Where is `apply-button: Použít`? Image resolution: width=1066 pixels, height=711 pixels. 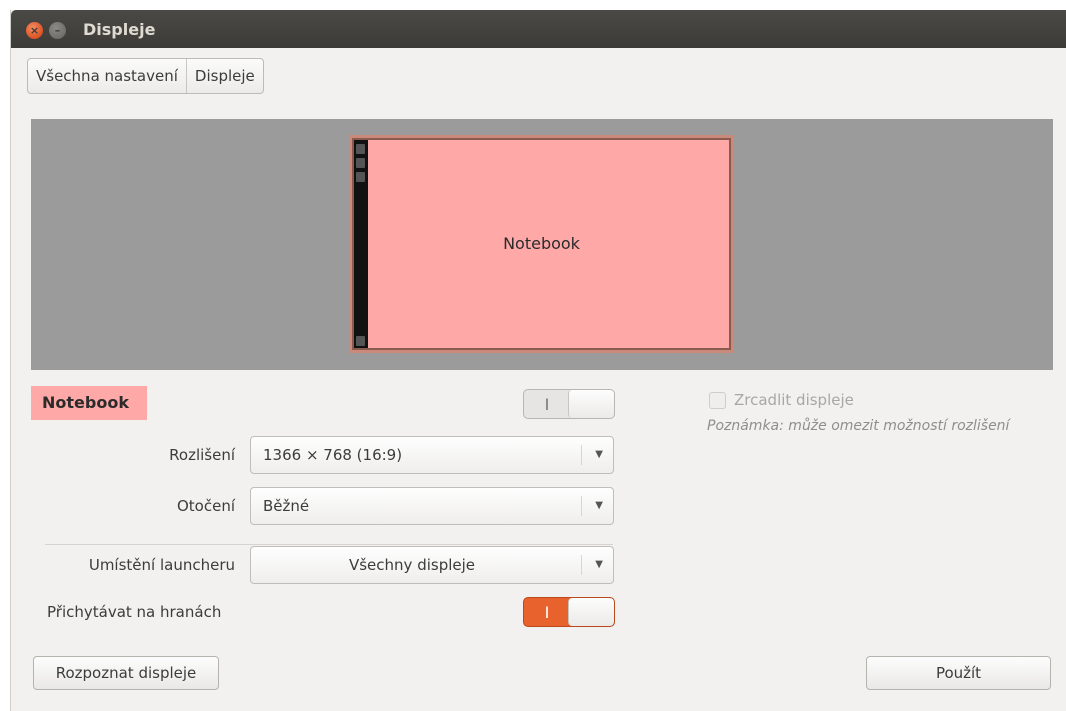 apply-button: Použít is located at coordinates (958, 673).